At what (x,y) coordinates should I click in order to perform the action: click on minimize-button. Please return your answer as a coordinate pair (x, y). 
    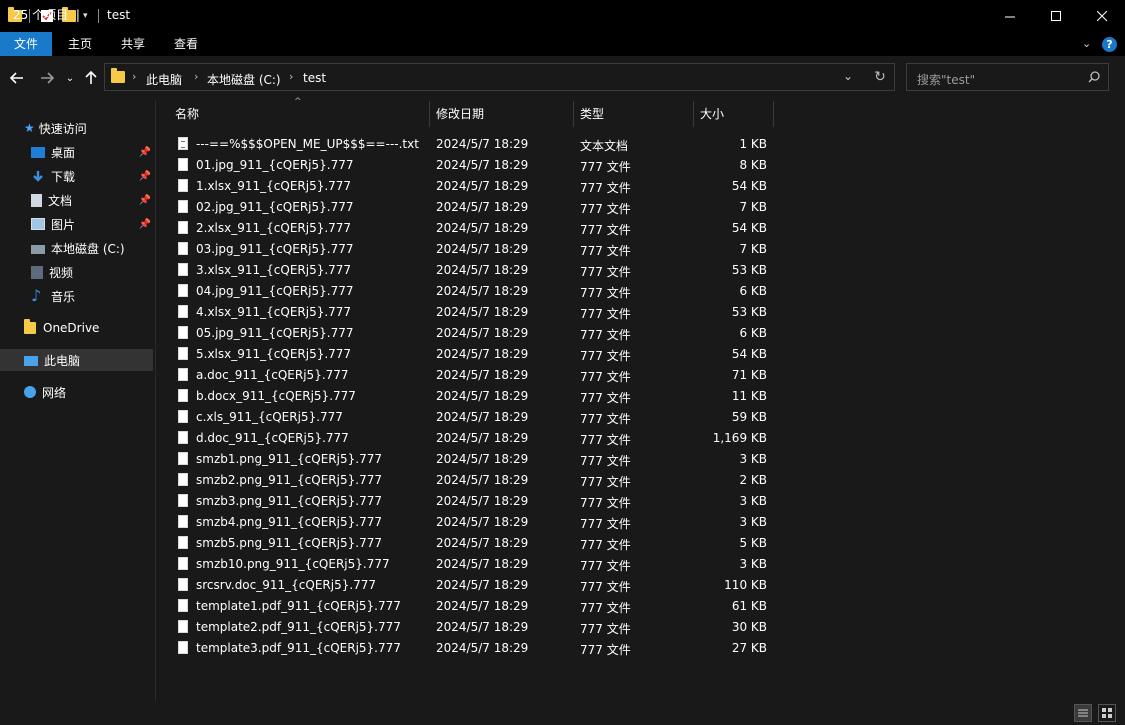
    Looking at the image, I should click on (1010, 16).